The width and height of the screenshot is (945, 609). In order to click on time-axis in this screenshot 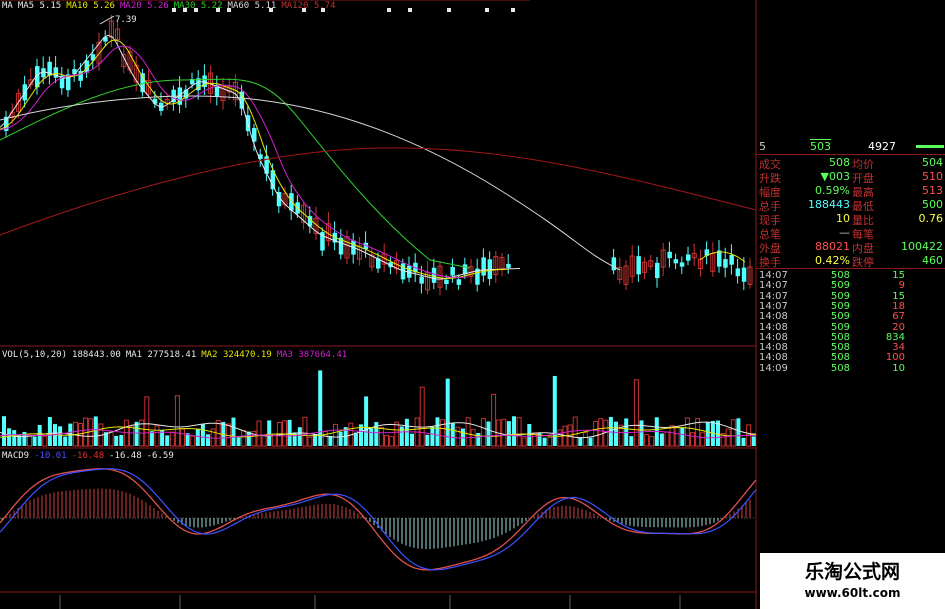, I will do `click(370, 602)`.